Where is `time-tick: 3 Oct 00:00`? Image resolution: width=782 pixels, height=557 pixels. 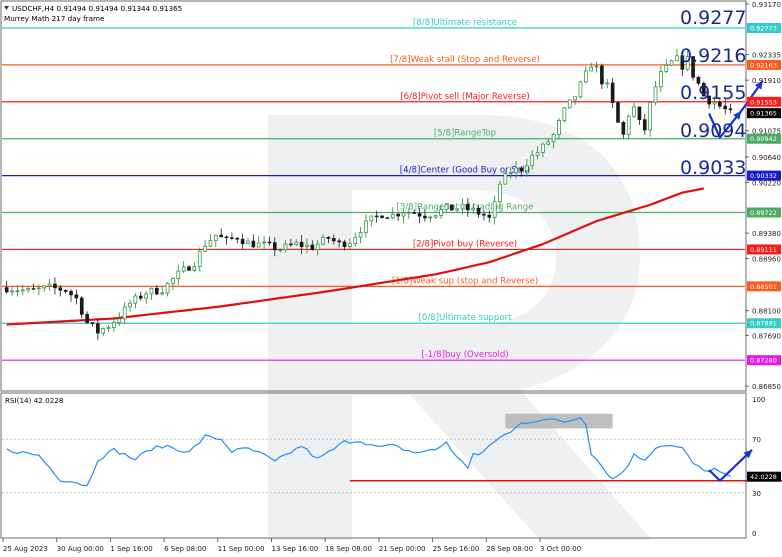
time-tick: 3 Oct 00:00 is located at coordinates (560, 549).